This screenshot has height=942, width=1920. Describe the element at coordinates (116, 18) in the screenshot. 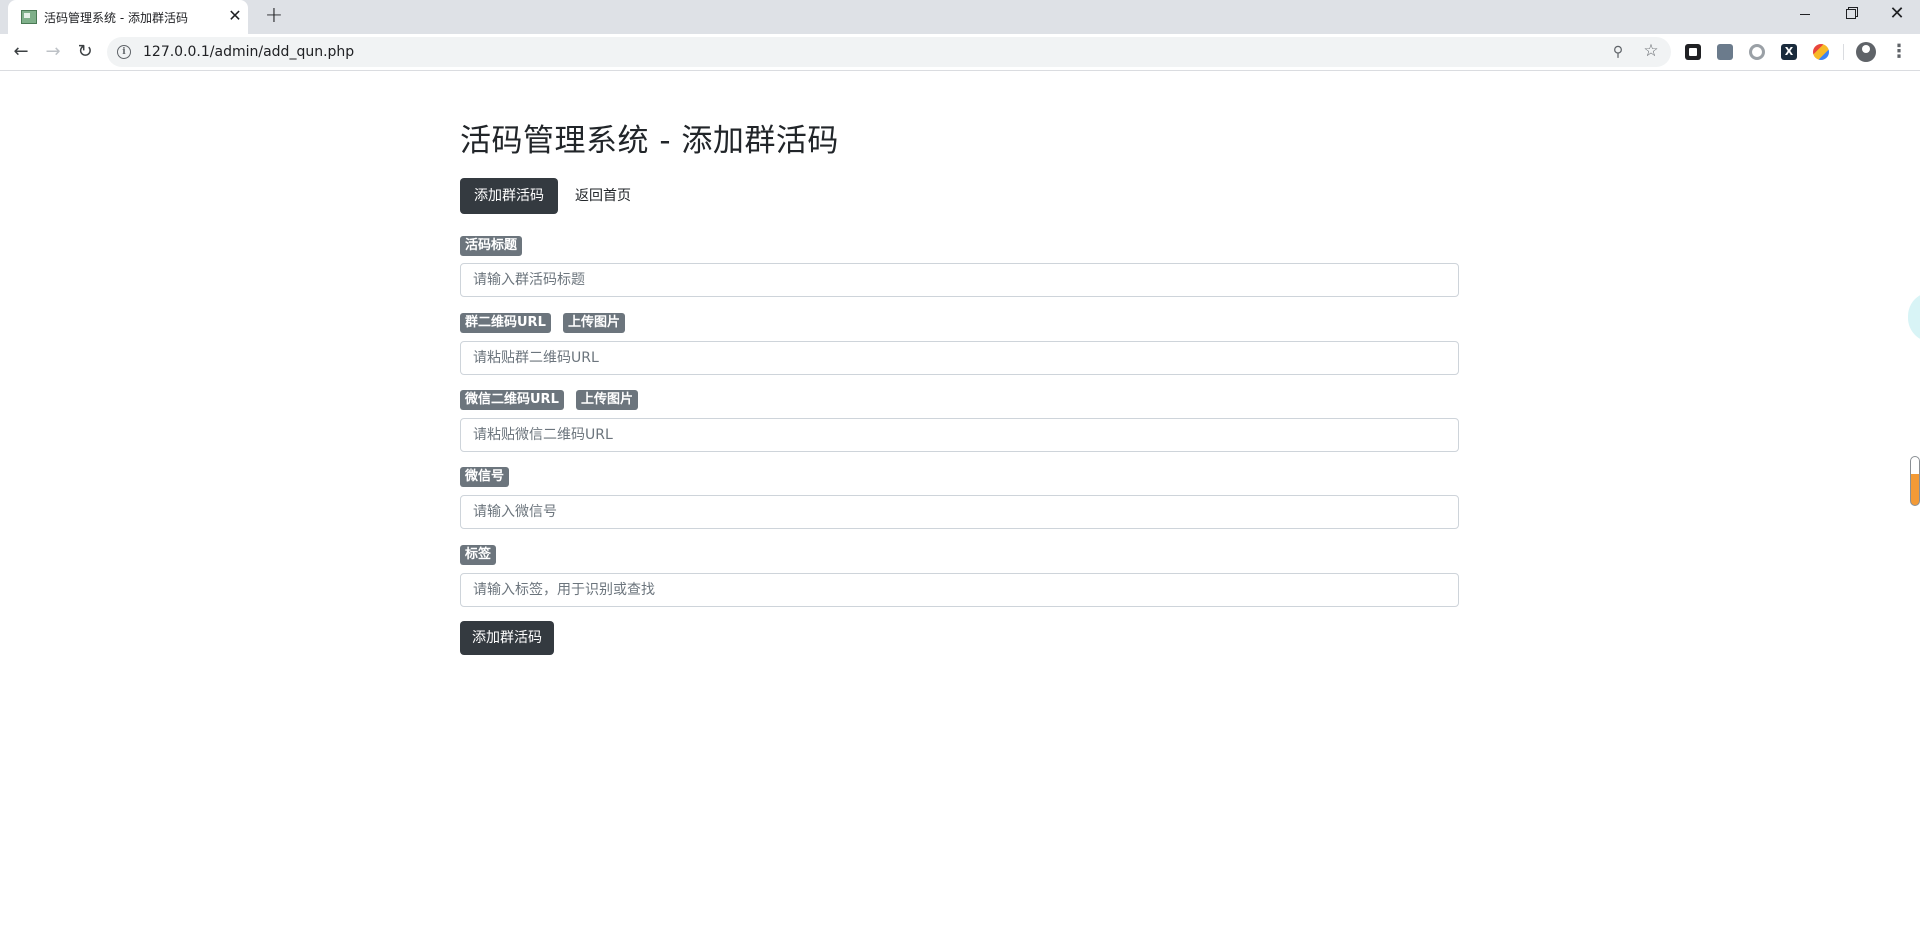

I see `tab-title: 活码管理系统 - 添加群活码` at that location.